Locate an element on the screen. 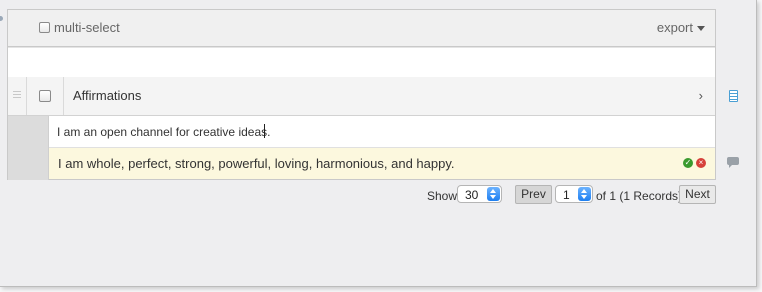  prev-button: Prev is located at coordinates (533, 194).